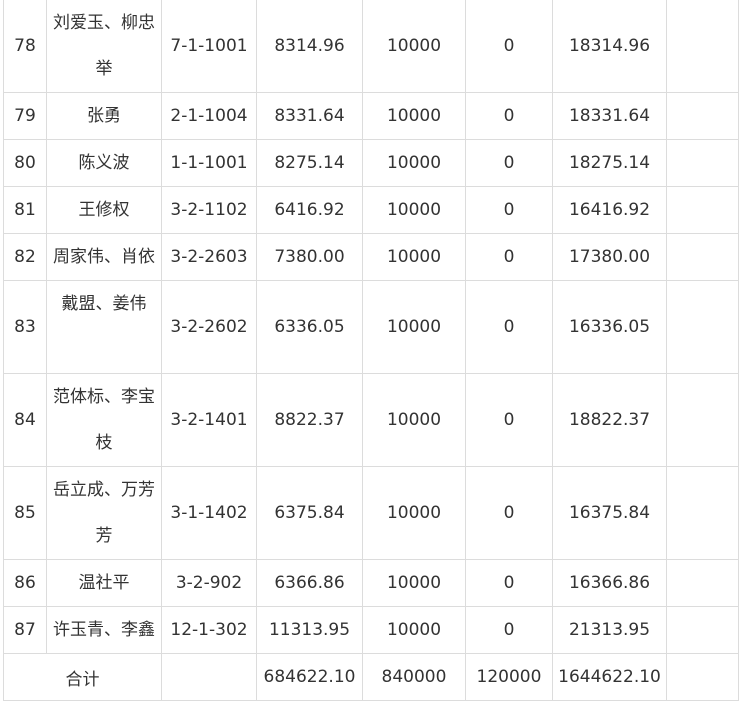 This screenshot has width=743, height=704. I want to click on table-bottom-border, so click(370, 700).